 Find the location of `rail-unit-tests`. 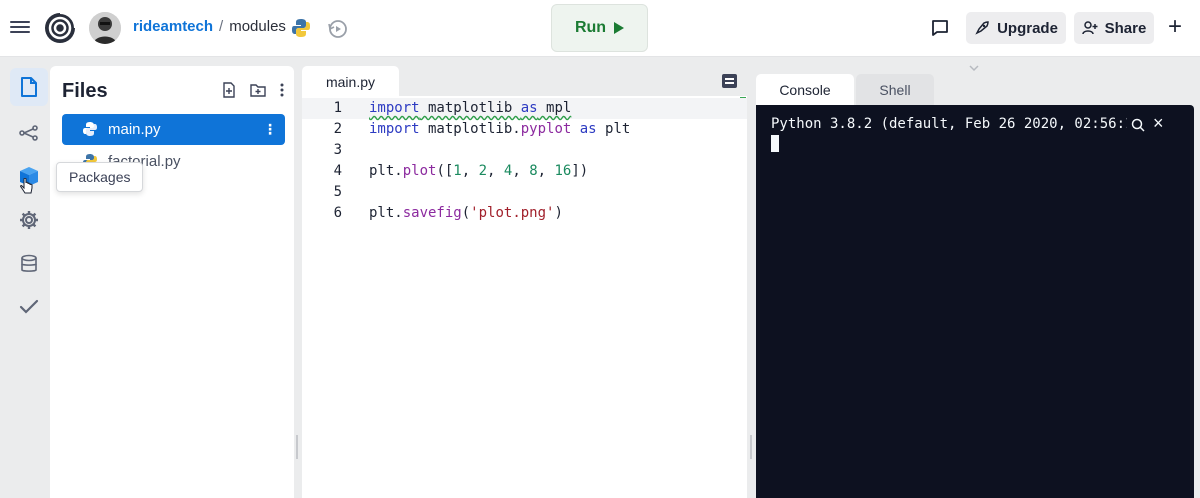

rail-unit-tests is located at coordinates (29, 307).